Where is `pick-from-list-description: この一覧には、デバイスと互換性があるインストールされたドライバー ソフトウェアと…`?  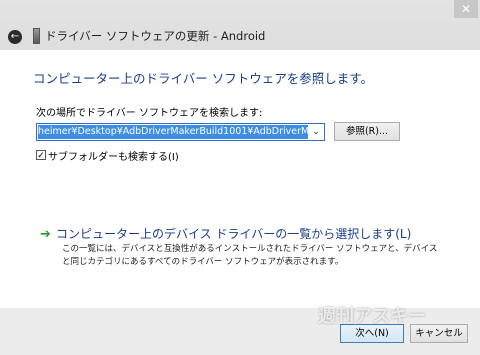
pick-from-list-description: この一覧には、デバイスと互換性があるインストールされたドライバー ソフトウェアと… is located at coordinates (250, 255).